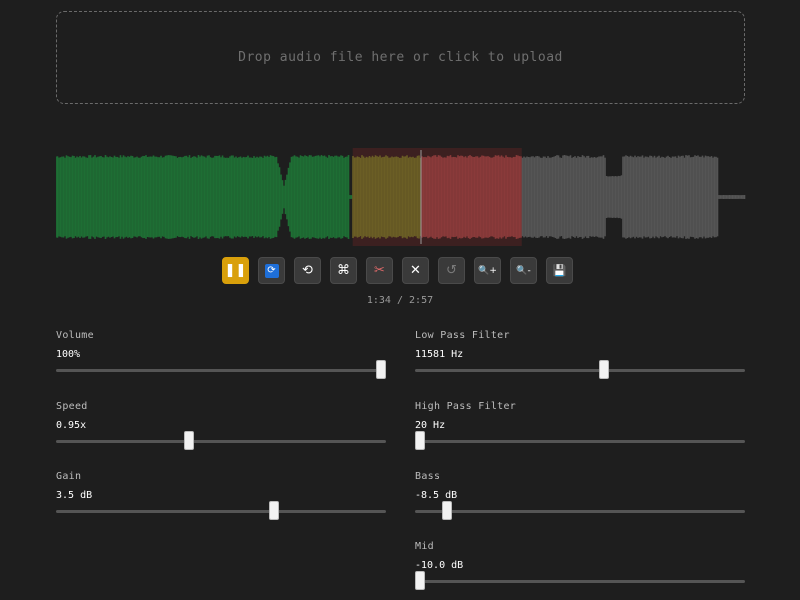 The height and width of the screenshot is (600, 800). I want to click on highpass-slider, so click(580, 440).